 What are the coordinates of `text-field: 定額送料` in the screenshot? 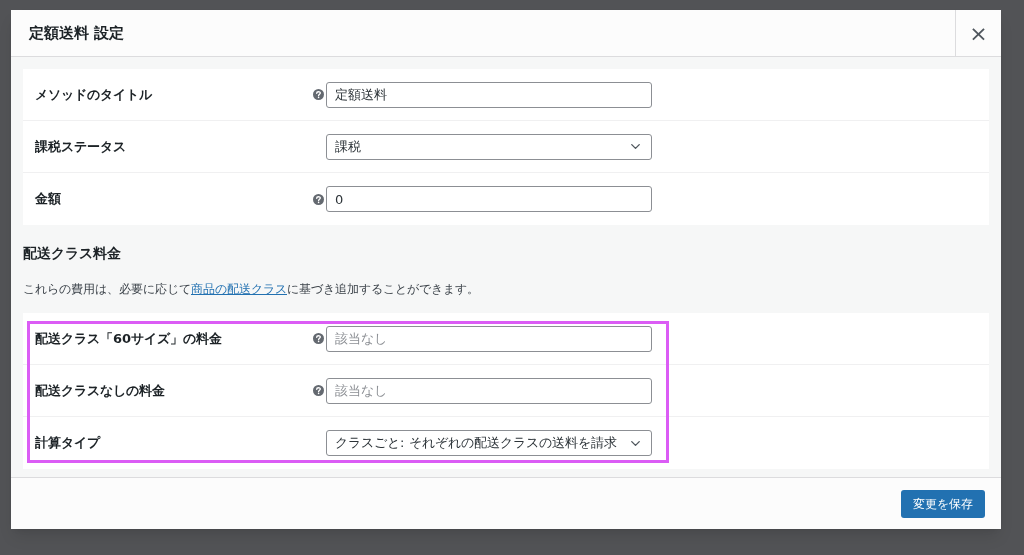 It's located at (489, 94).